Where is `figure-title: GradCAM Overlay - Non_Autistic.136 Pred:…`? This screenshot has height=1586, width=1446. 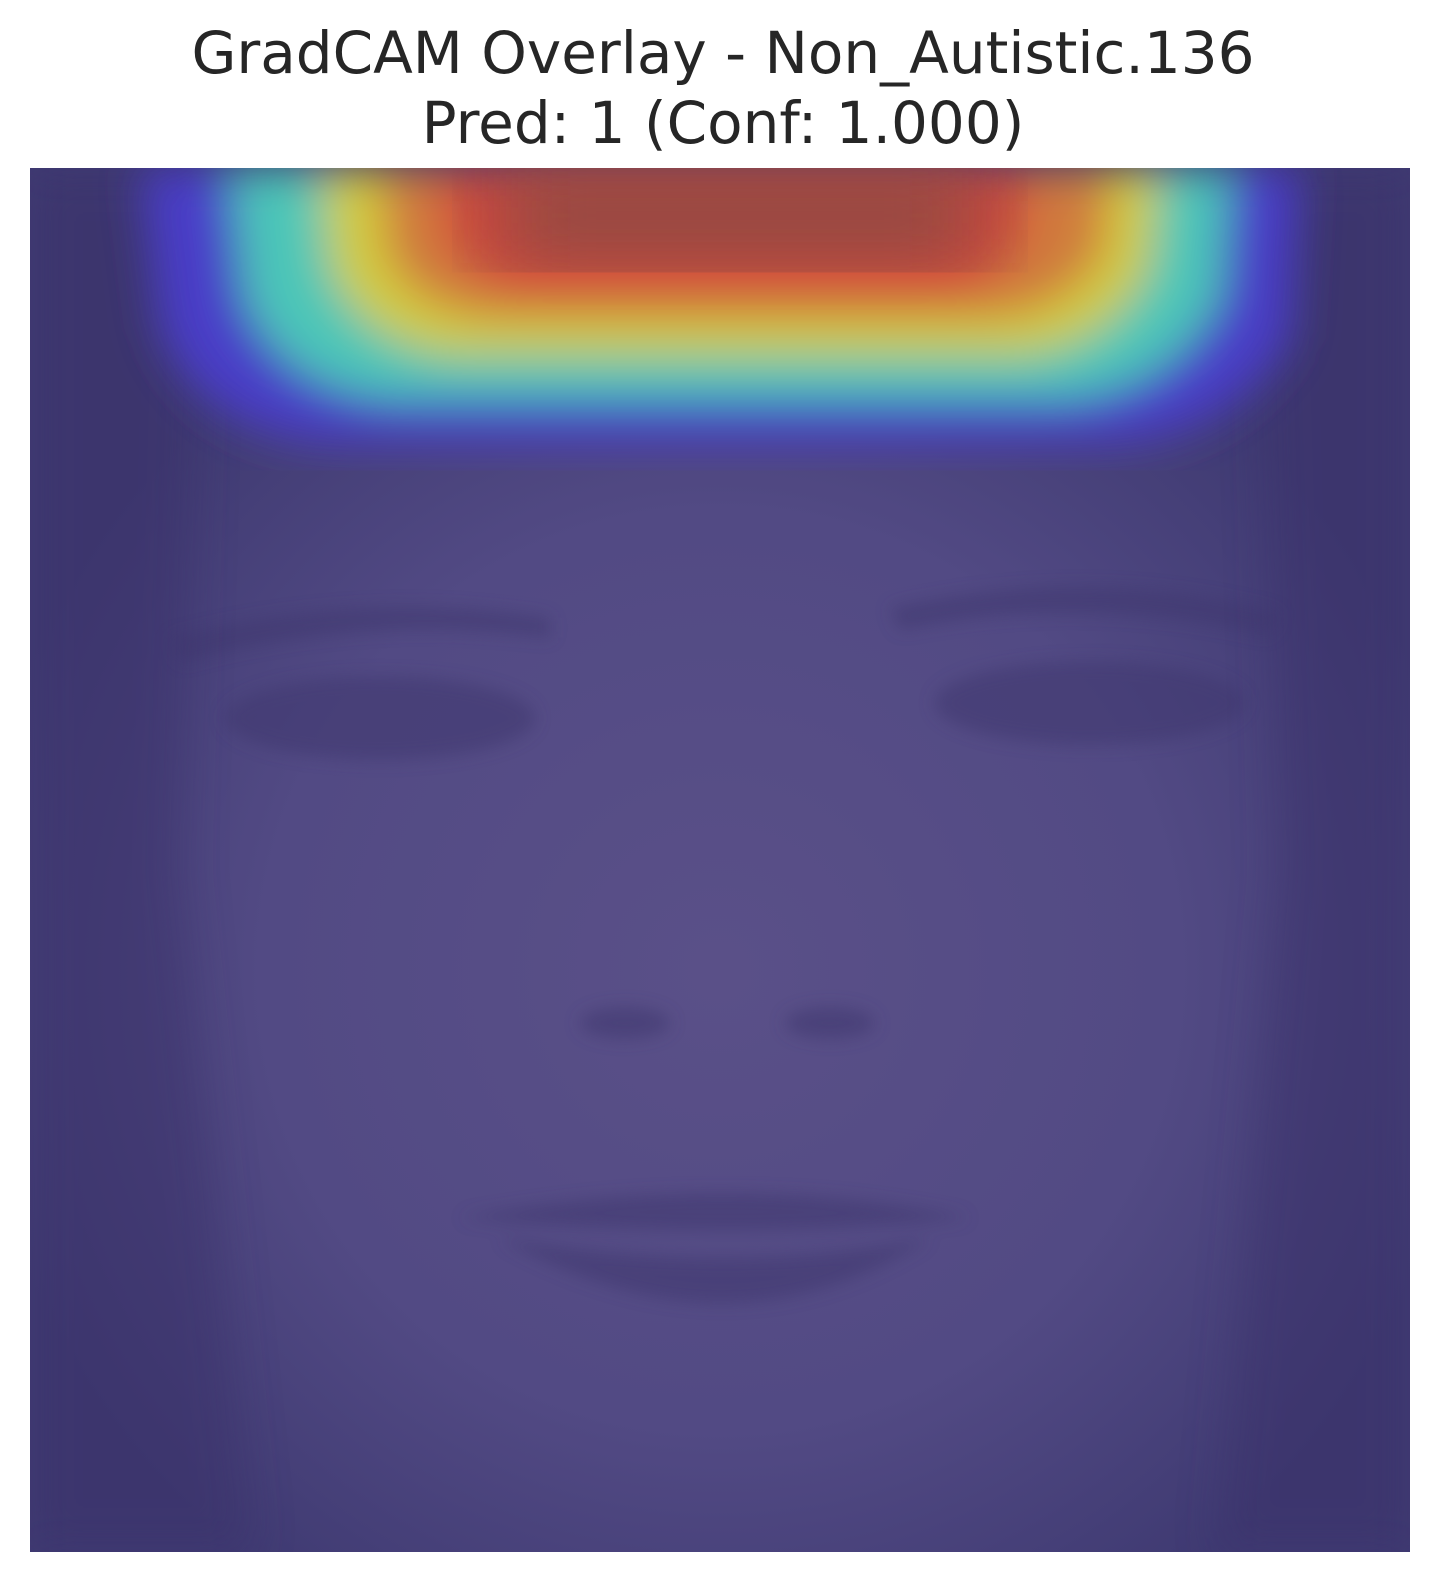
figure-title: GradCAM Overlay - Non_Autistic.136 Pred:… is located at coordinates (723, 88).